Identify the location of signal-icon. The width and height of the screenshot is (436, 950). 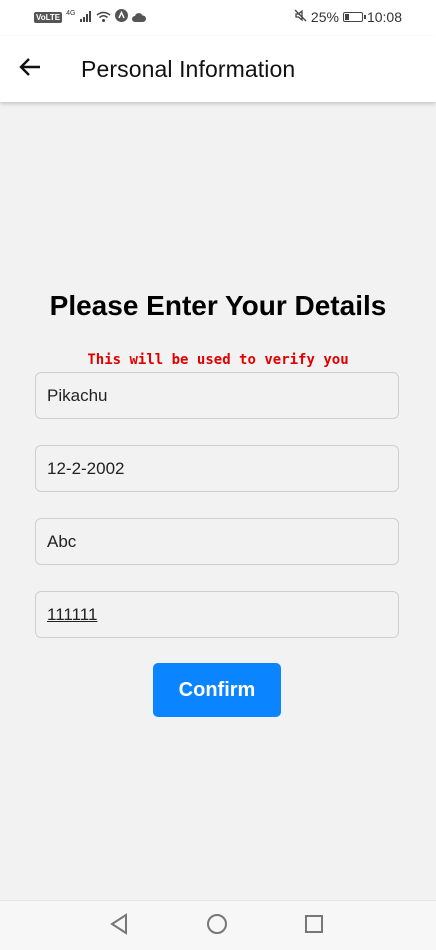
(85, 17).